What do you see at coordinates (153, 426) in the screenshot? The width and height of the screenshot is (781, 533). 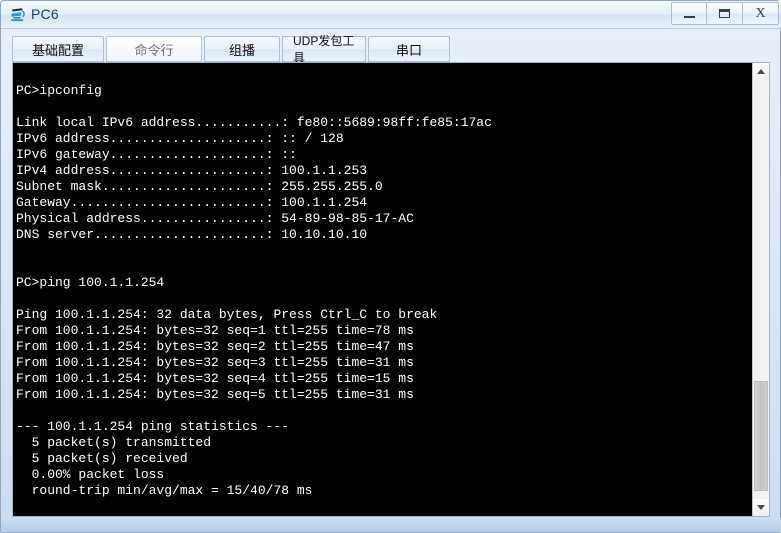 I see `terminal-line: --- 100.1.1.254 ping statistics ---` at bounding box center [153, 426].